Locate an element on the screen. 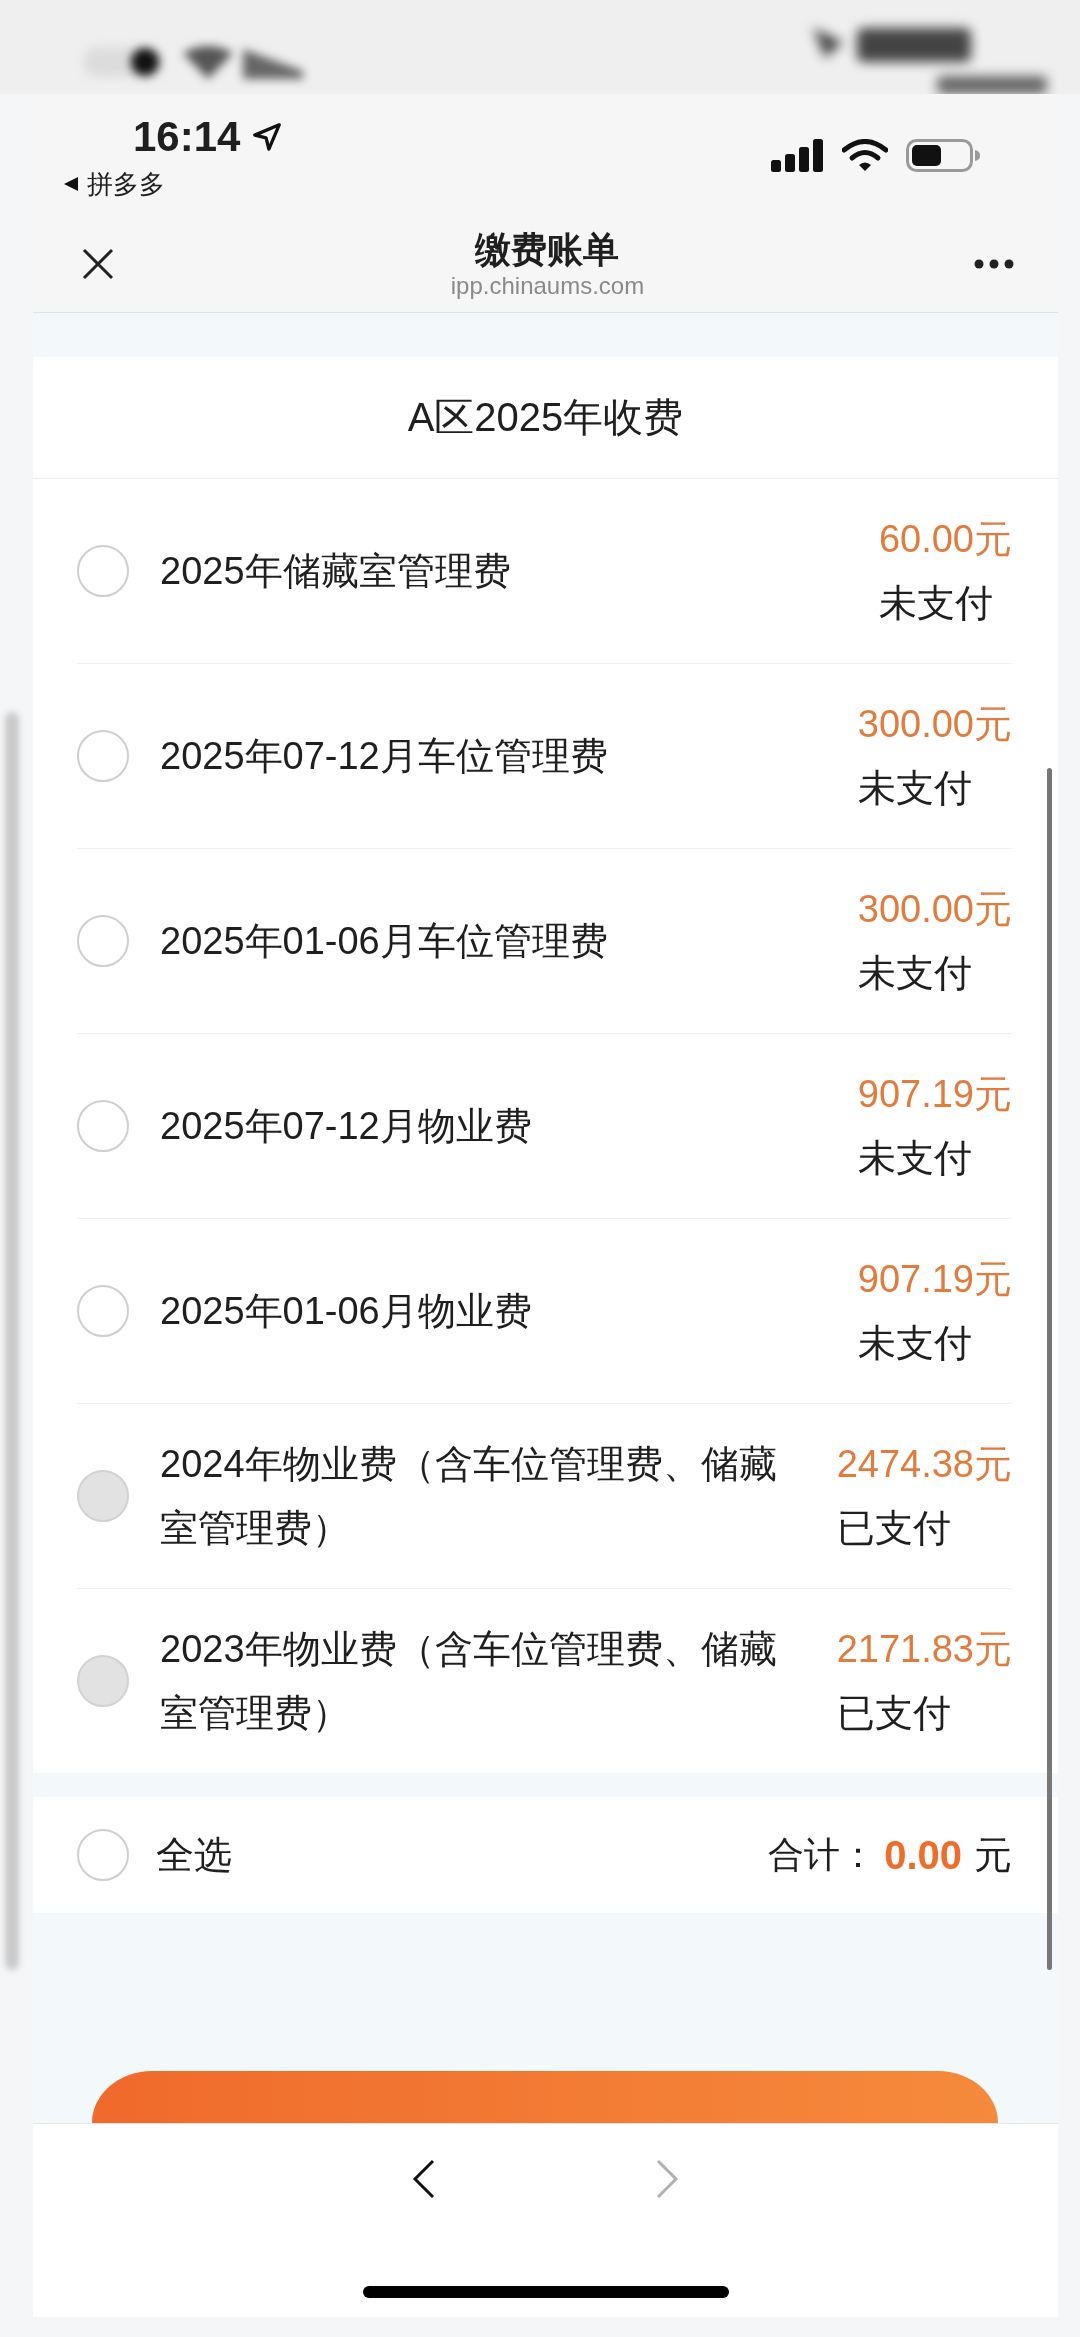  clock-time: 16:14 is located at coordinates (187, 137).